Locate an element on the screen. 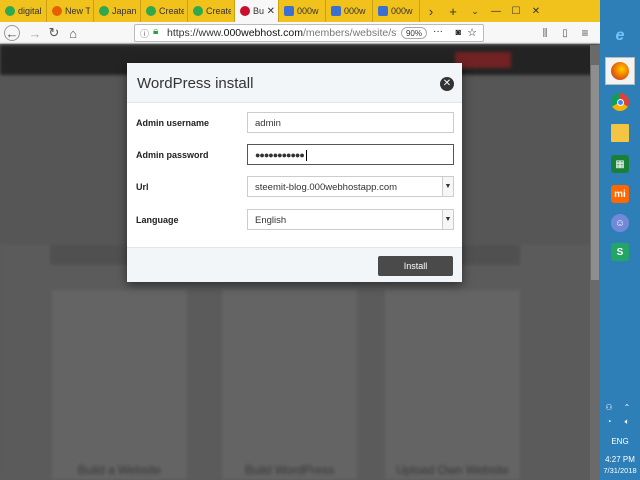 The height and width of the screenshot is (480, 640). library-icon: ⫼ is located at coordinates (545, 33).